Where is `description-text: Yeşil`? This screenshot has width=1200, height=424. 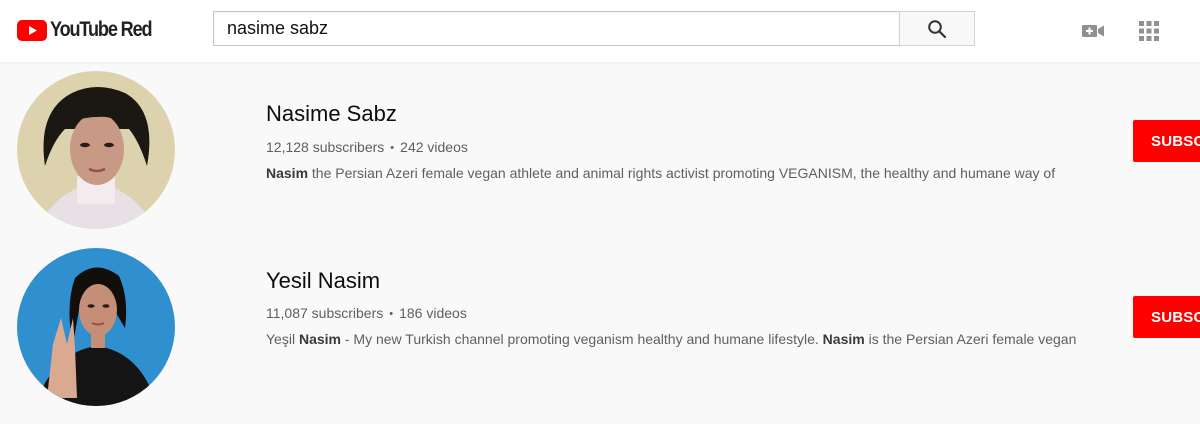
description-text: Yeşil is located at coordinates (282, 339).